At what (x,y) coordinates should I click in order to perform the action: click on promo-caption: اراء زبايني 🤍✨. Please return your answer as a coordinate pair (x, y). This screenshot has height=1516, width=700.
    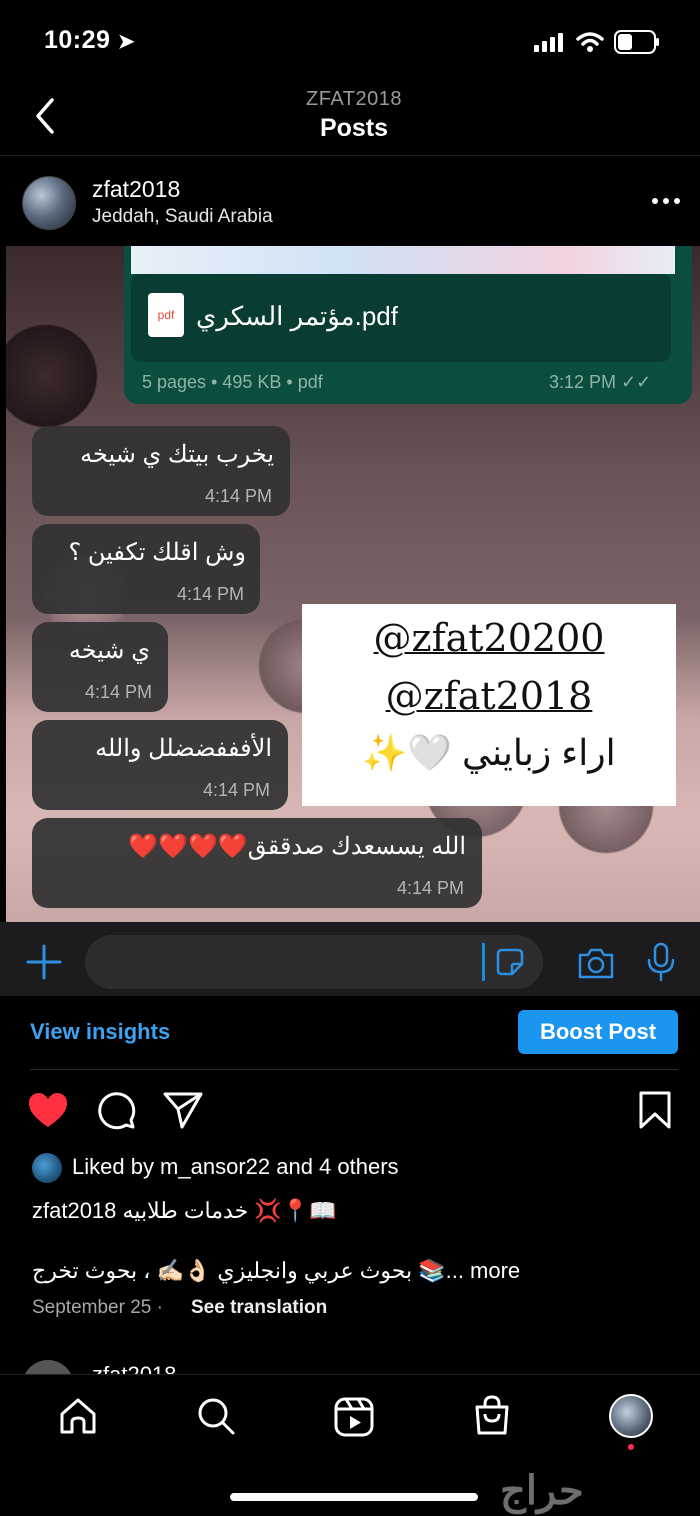
    Looking at the image, I should click on (489, 752).